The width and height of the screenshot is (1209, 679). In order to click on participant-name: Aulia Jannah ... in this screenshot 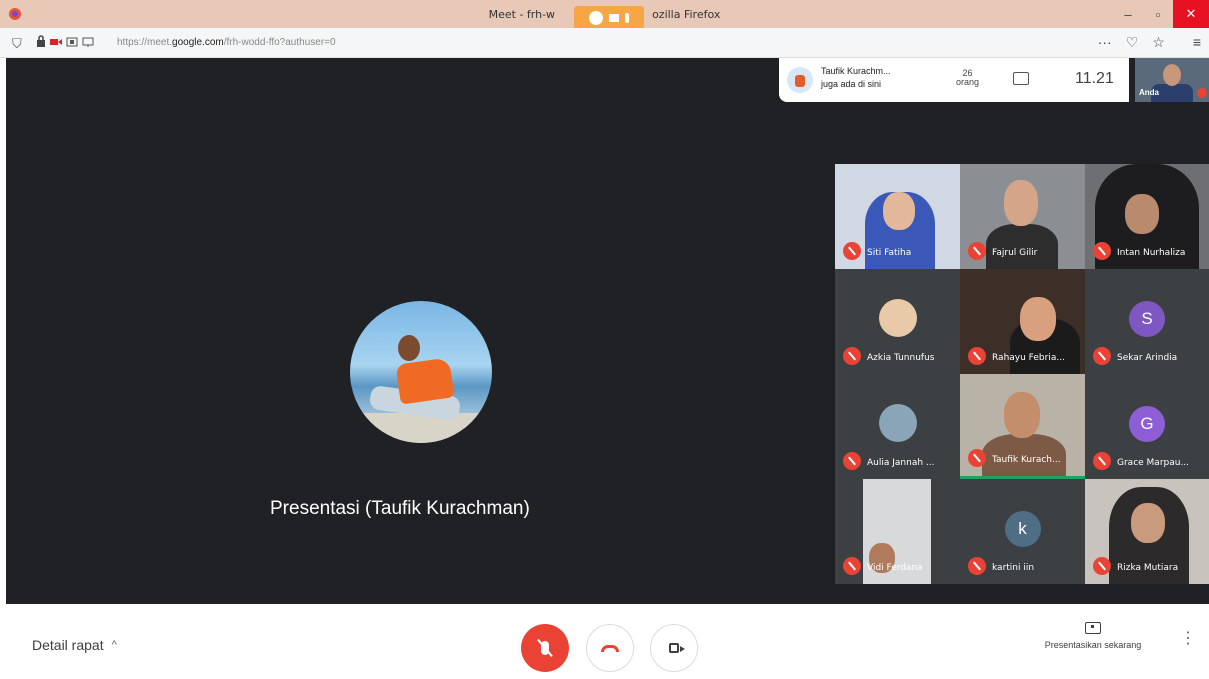, I will do `click(901, 463)`.